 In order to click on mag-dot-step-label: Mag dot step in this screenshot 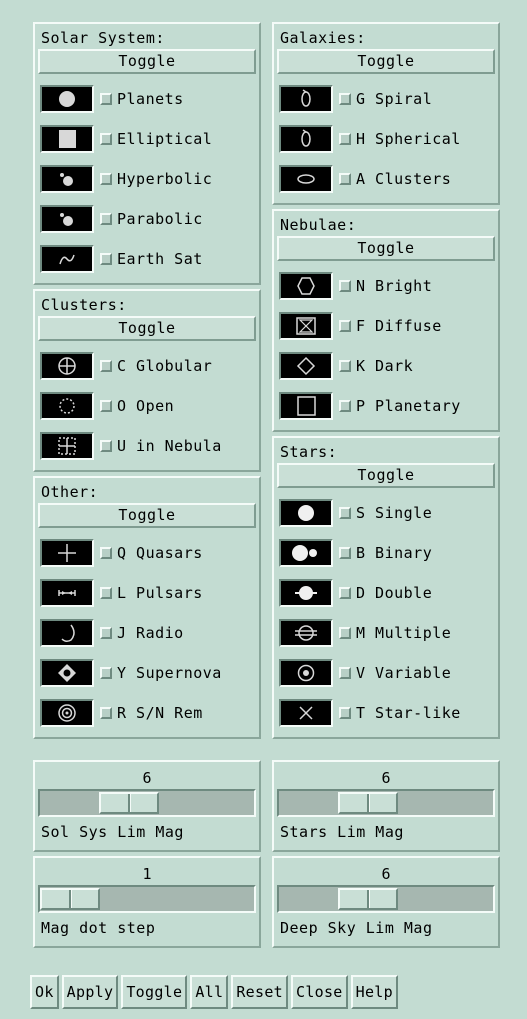, I will do `click(98, 928)`.